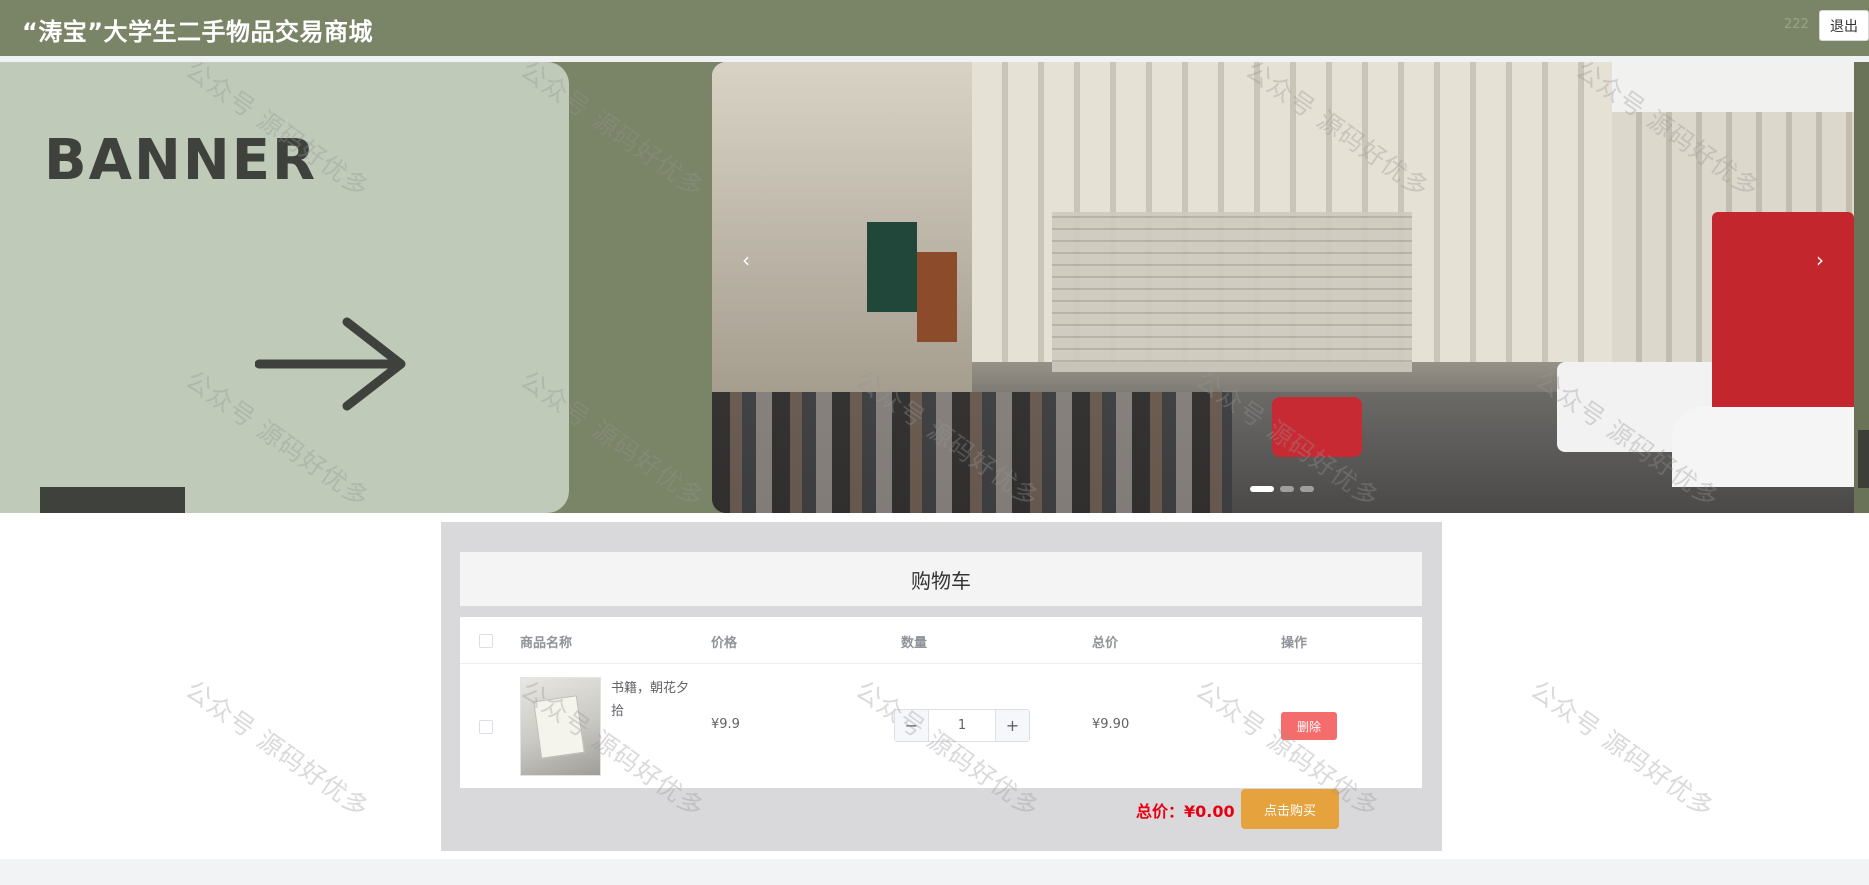  Describe the element at coordinates (912, 725) in the screenshot. I see `decrease-quantity-button: −` at that location.